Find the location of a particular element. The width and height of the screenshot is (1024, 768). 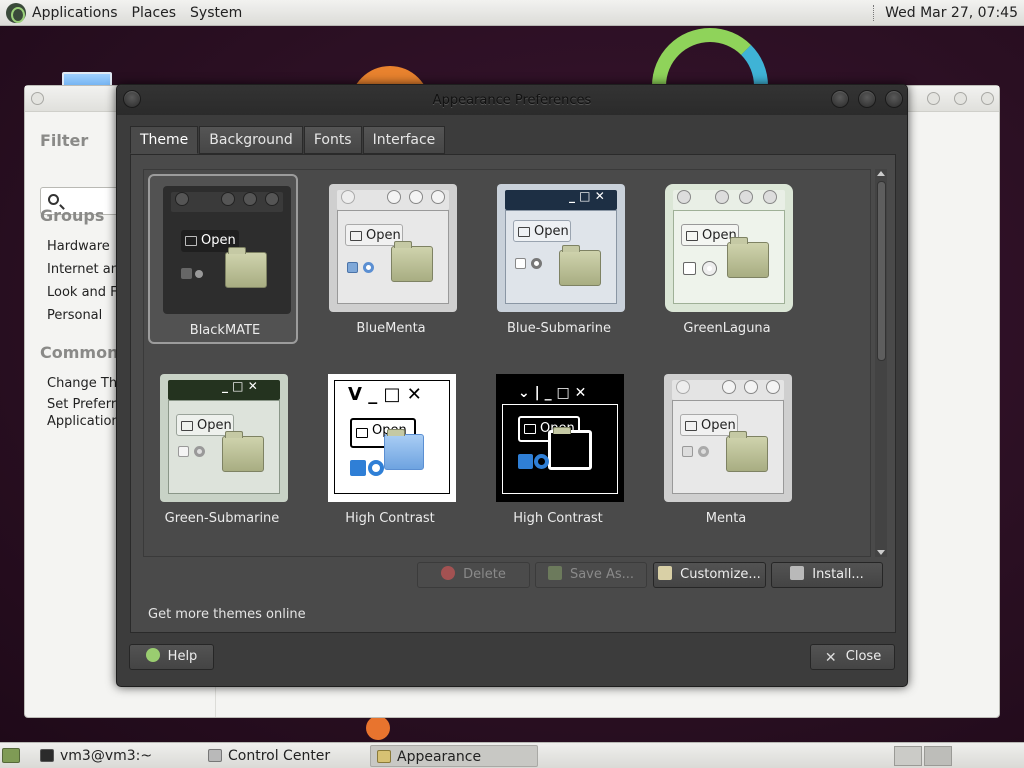

search-icon is located at coordinates (53, 199).